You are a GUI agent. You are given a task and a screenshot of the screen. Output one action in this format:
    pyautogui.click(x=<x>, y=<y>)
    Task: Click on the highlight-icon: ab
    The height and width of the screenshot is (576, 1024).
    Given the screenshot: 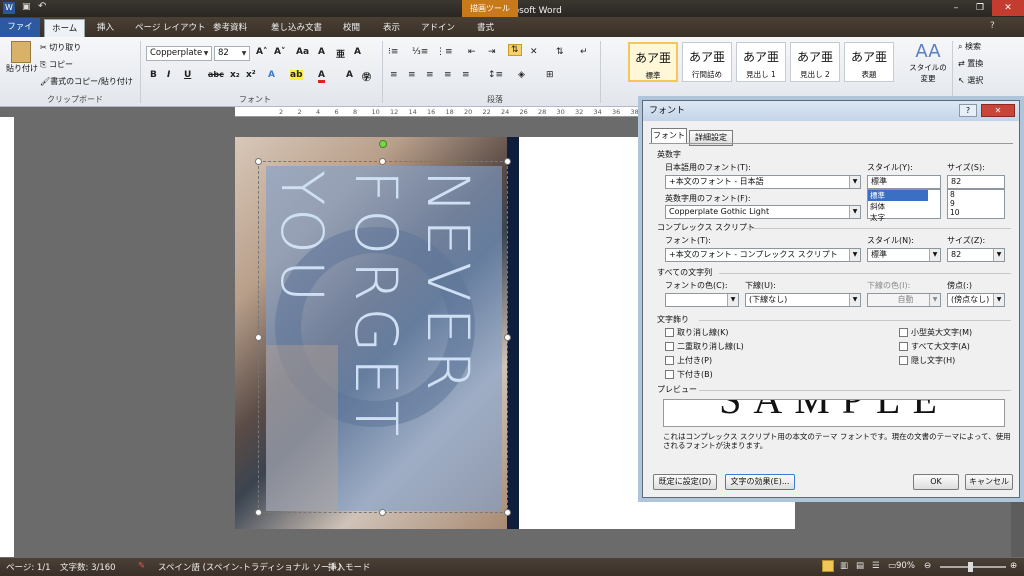 What is the action you would take?
    pyautogui.click(x=296, y=75)
    